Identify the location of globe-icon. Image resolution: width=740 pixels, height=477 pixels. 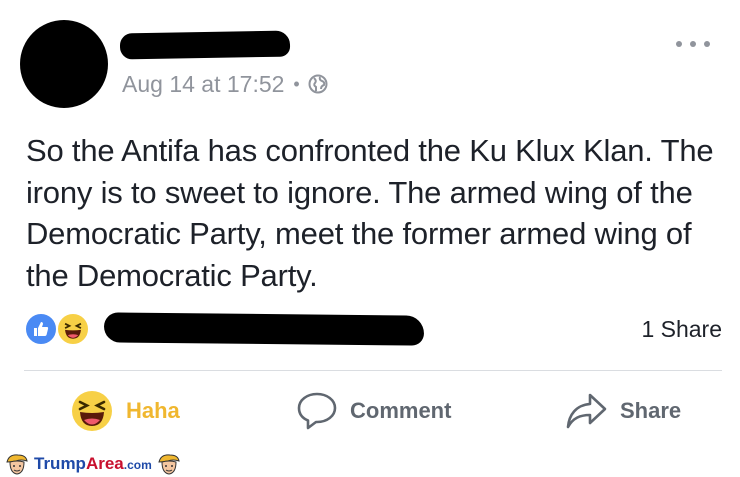
(318, 84).